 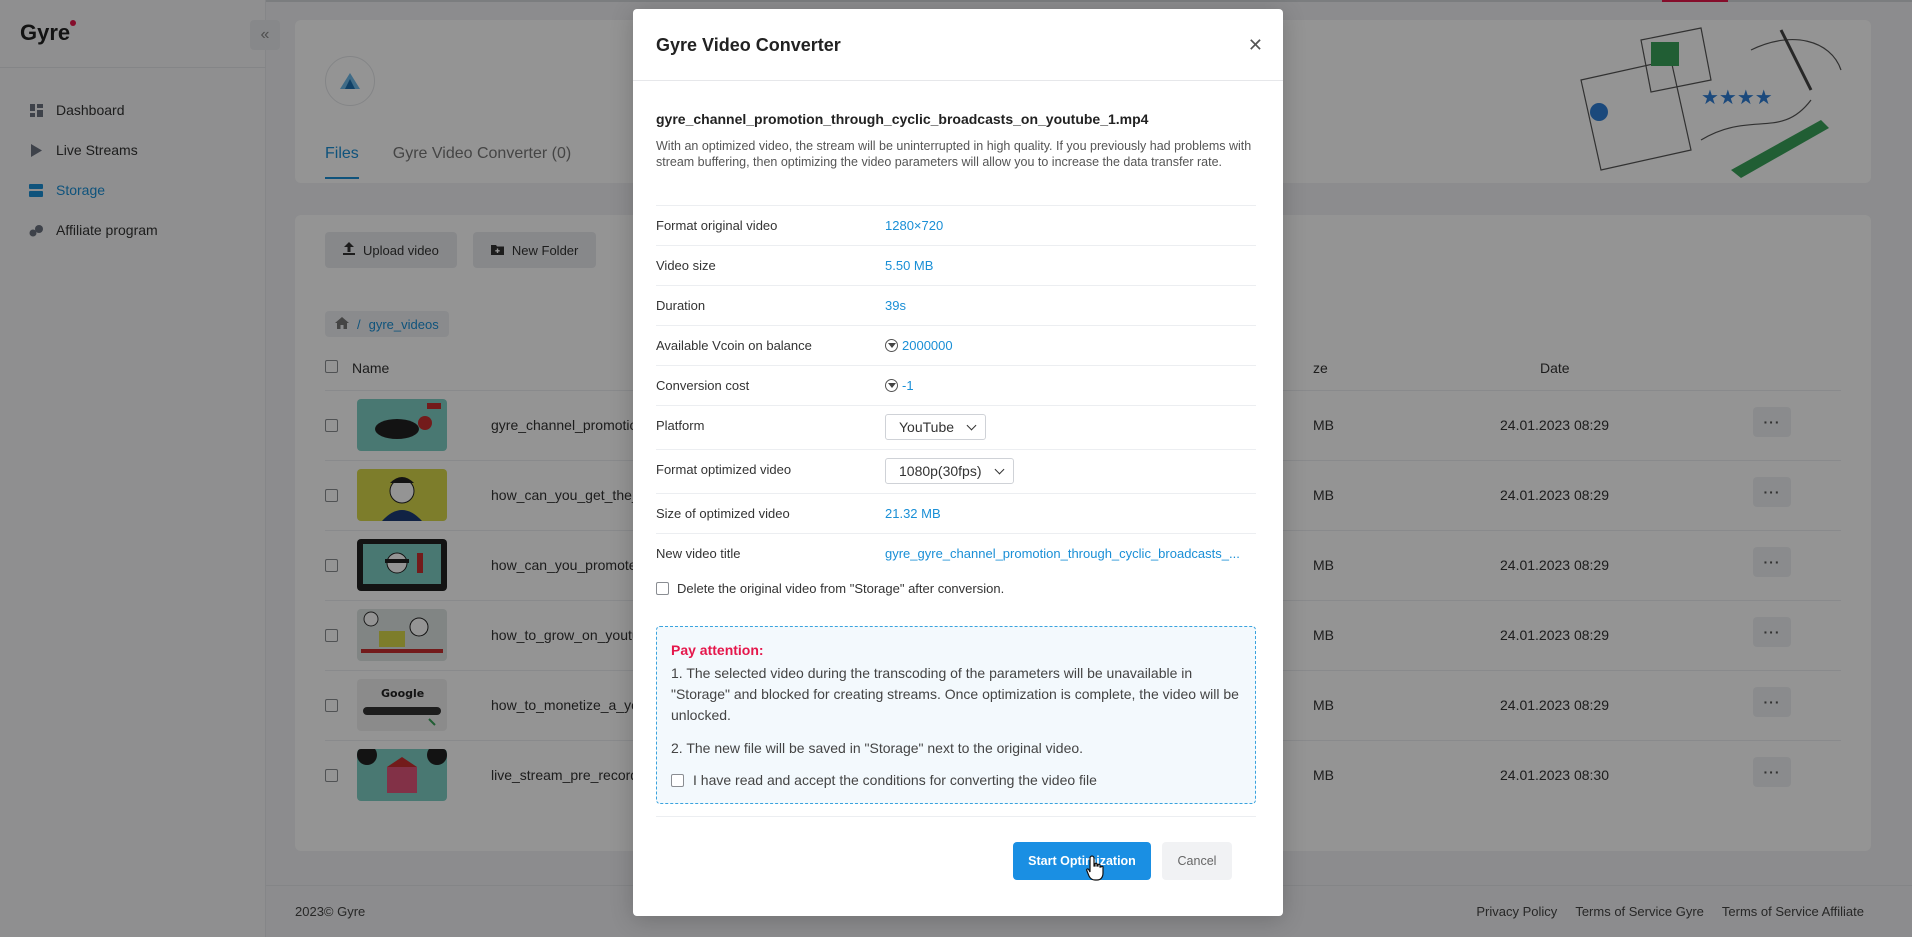 I want to click on info-row-duration: Duration 39s, so click(x=956, y=305).